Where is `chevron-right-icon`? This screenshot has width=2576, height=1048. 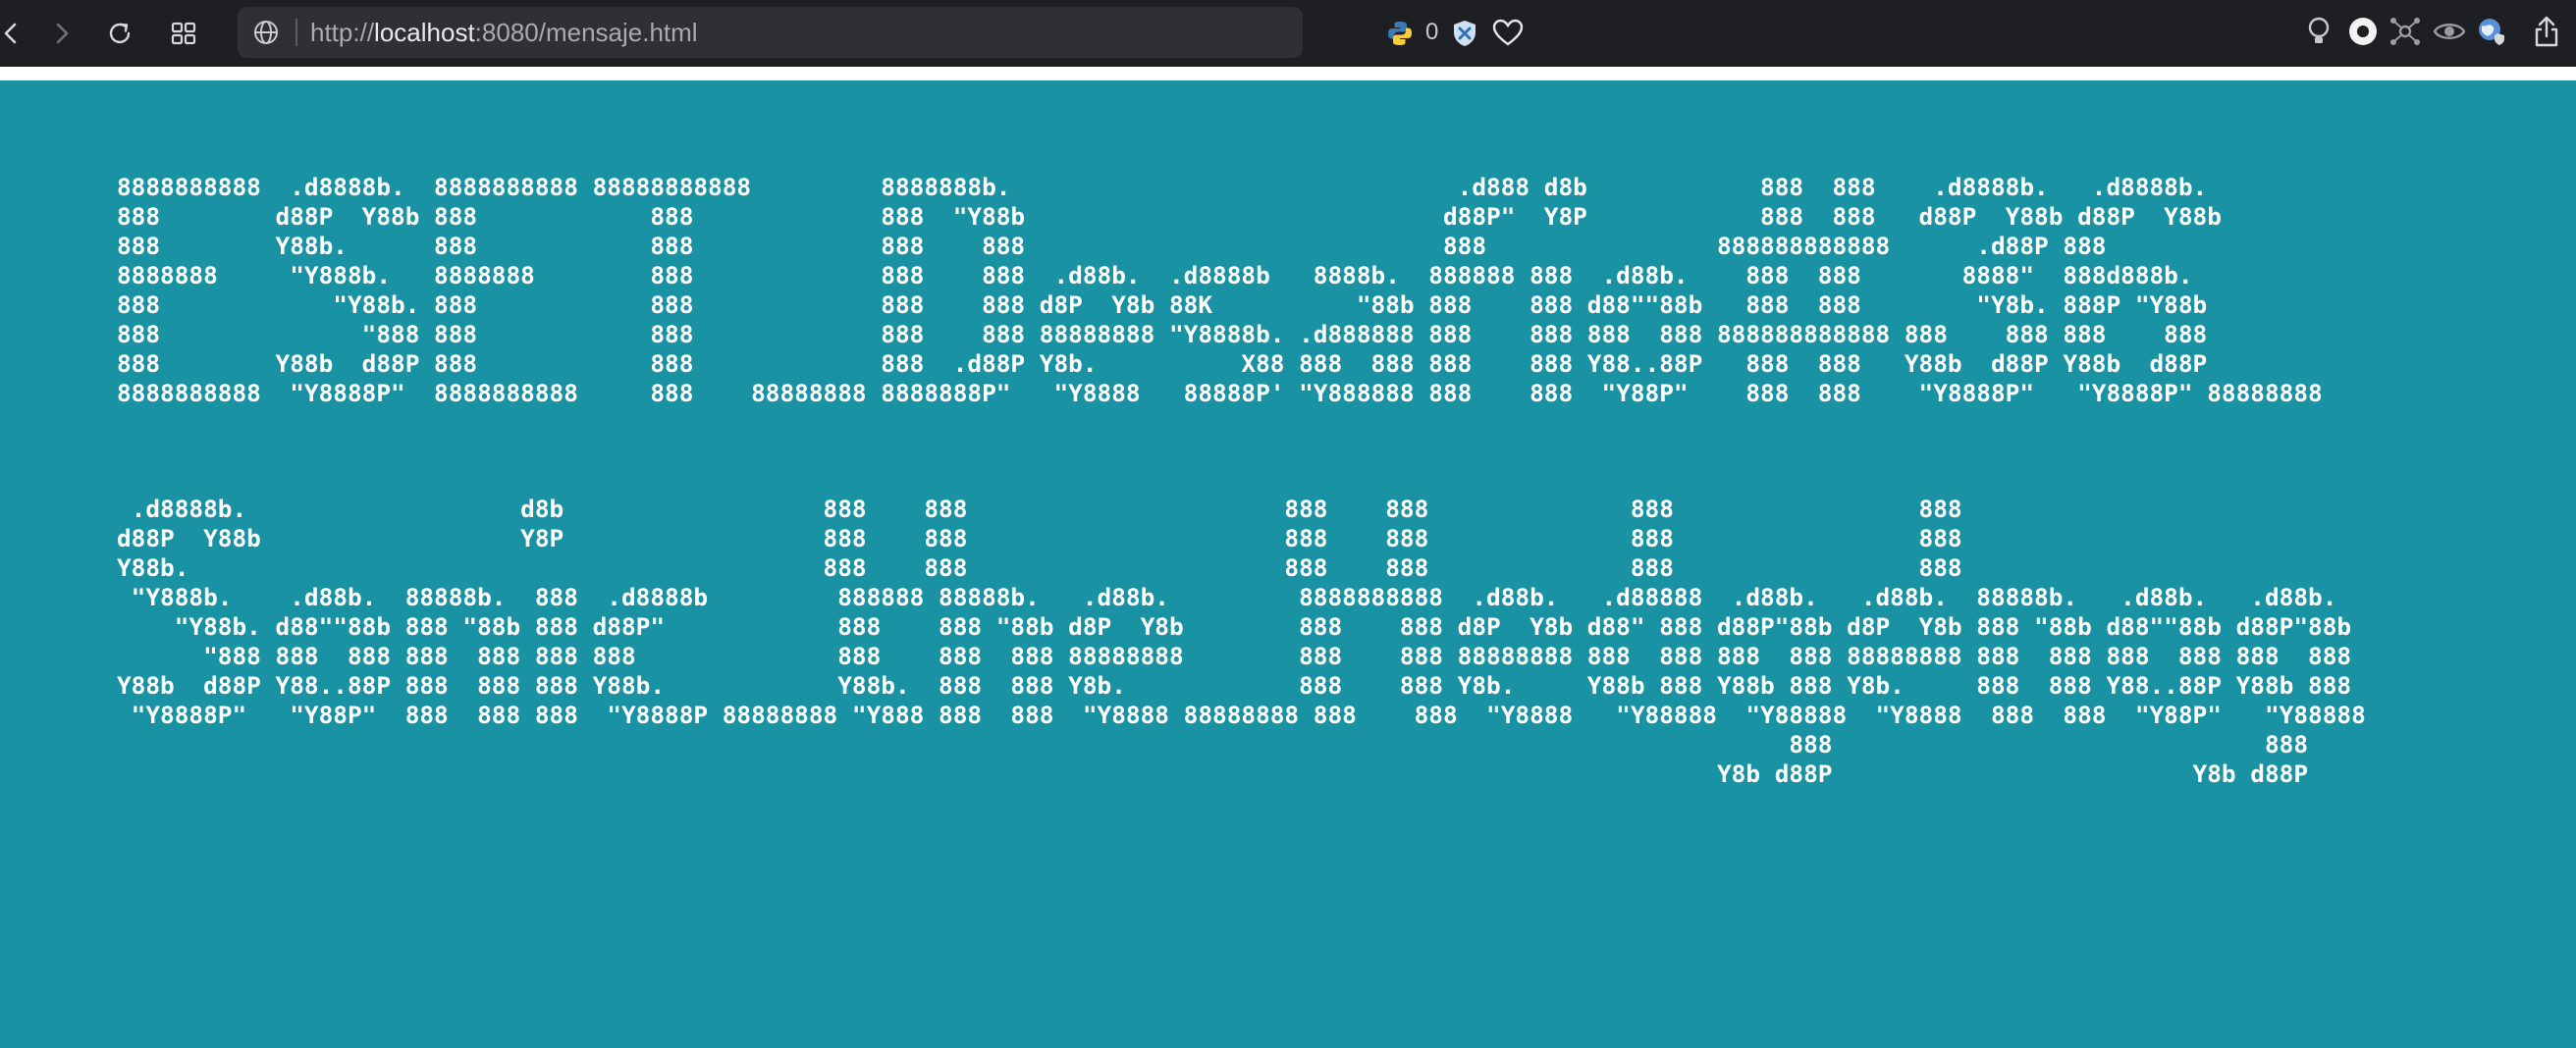 chevron-right-icon is located at coordinates (62, 33).